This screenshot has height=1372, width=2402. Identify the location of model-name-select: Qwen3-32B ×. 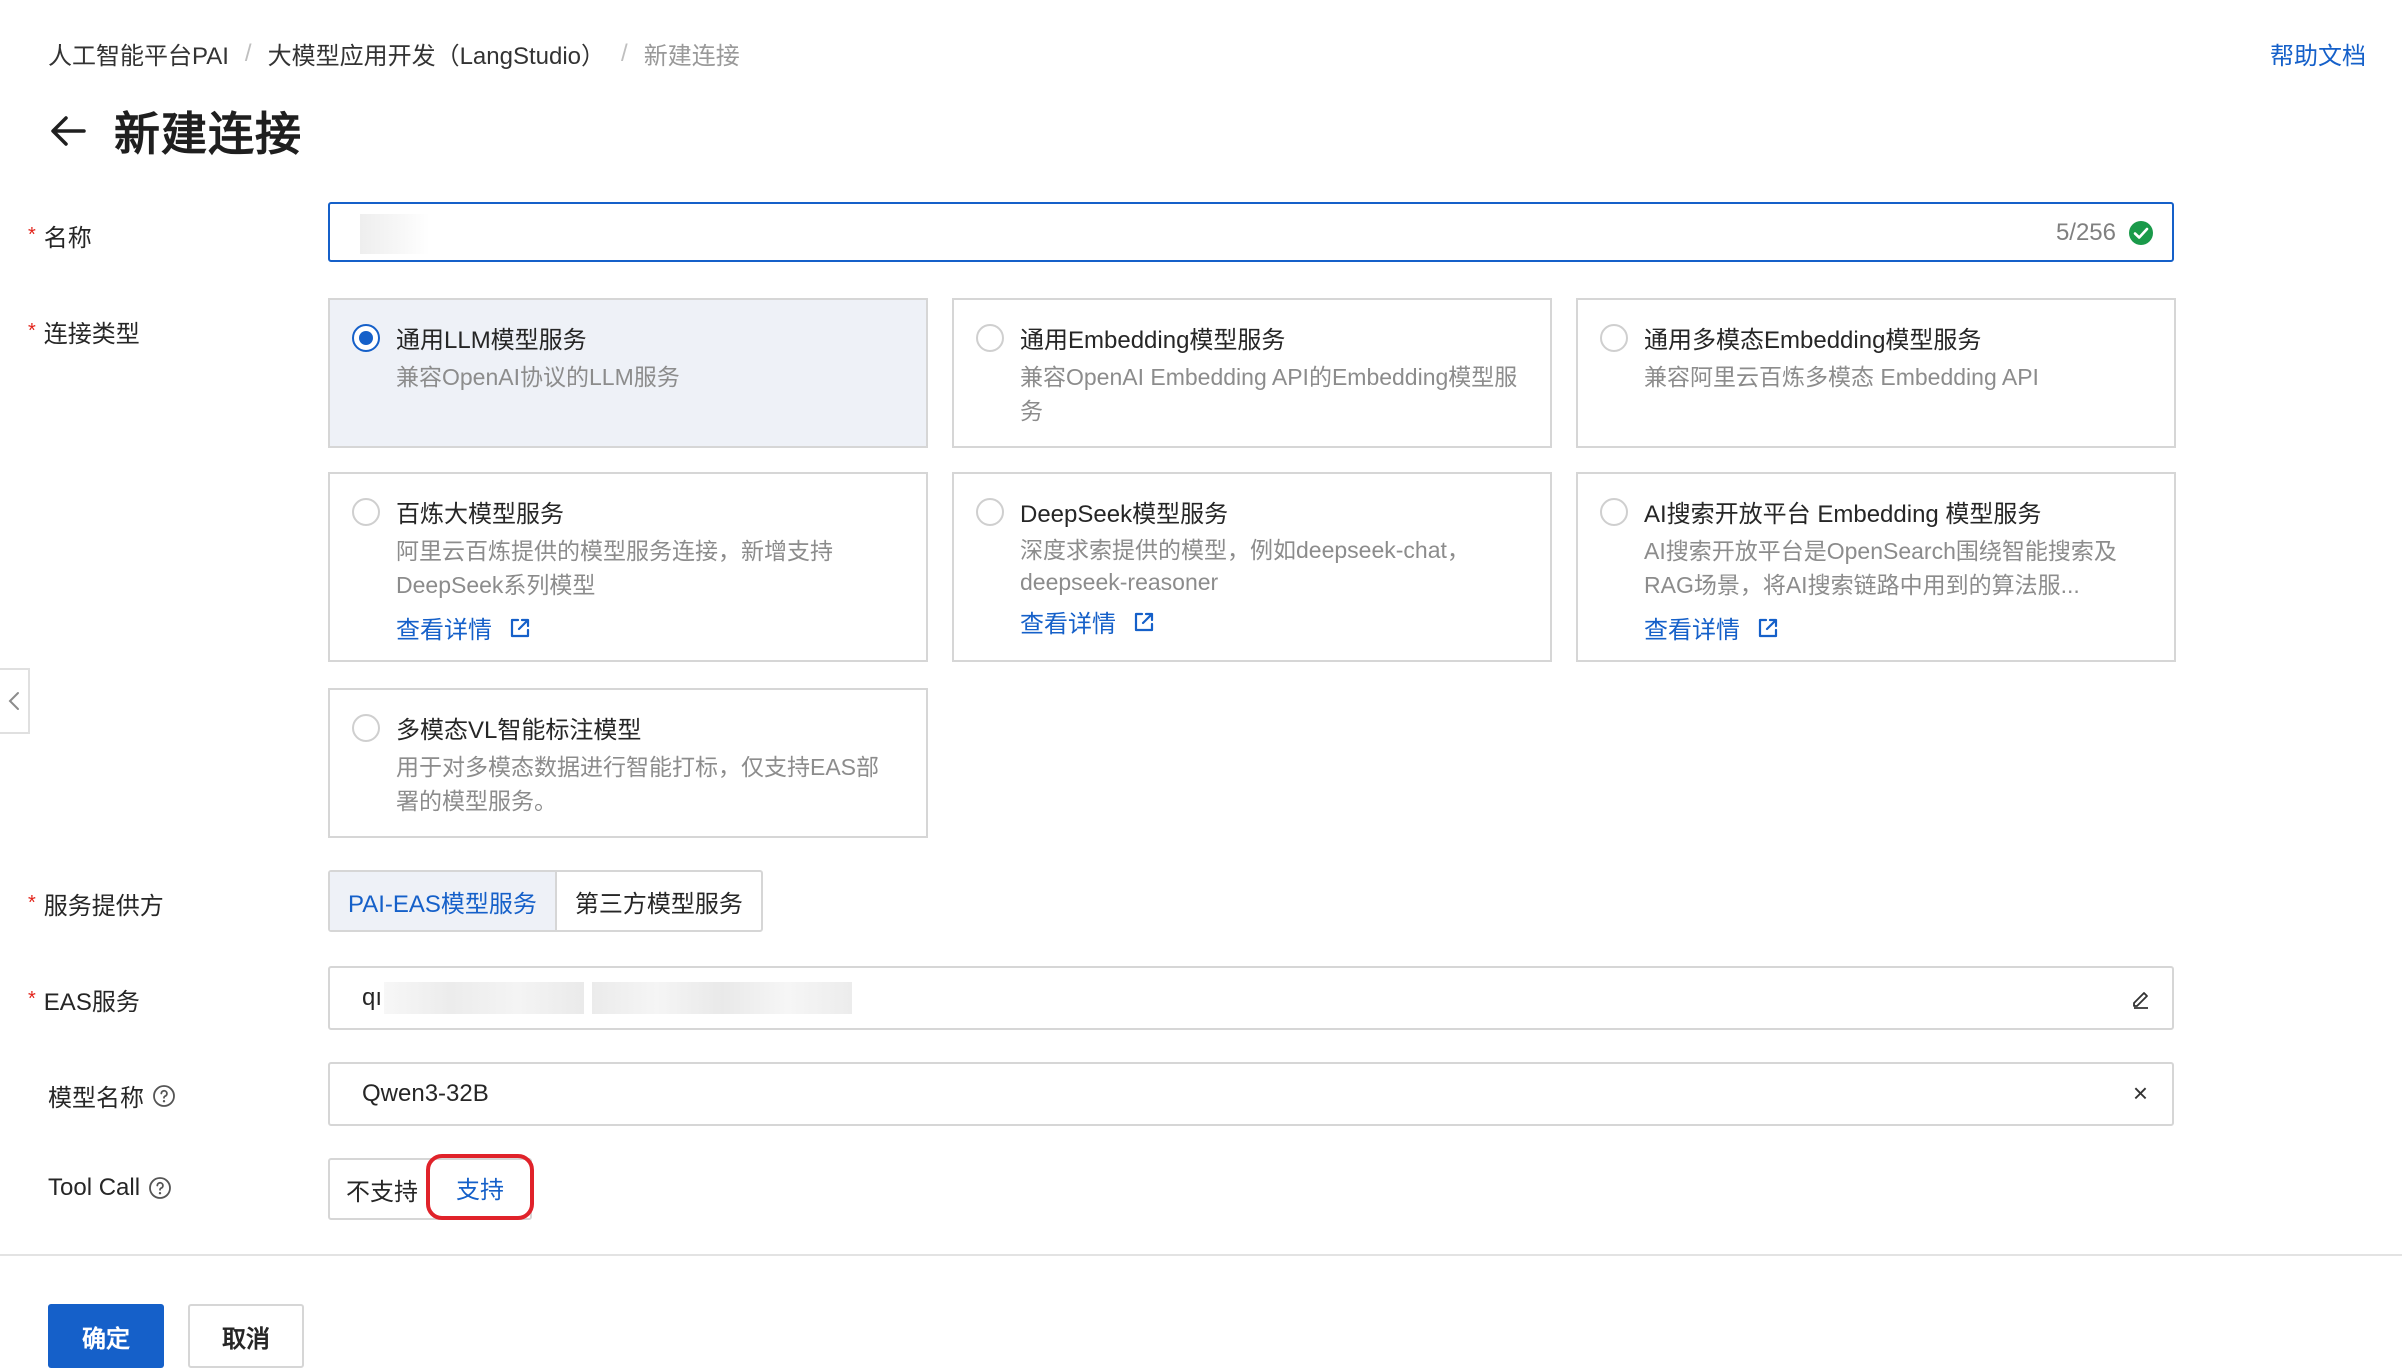
(1251, 1094).